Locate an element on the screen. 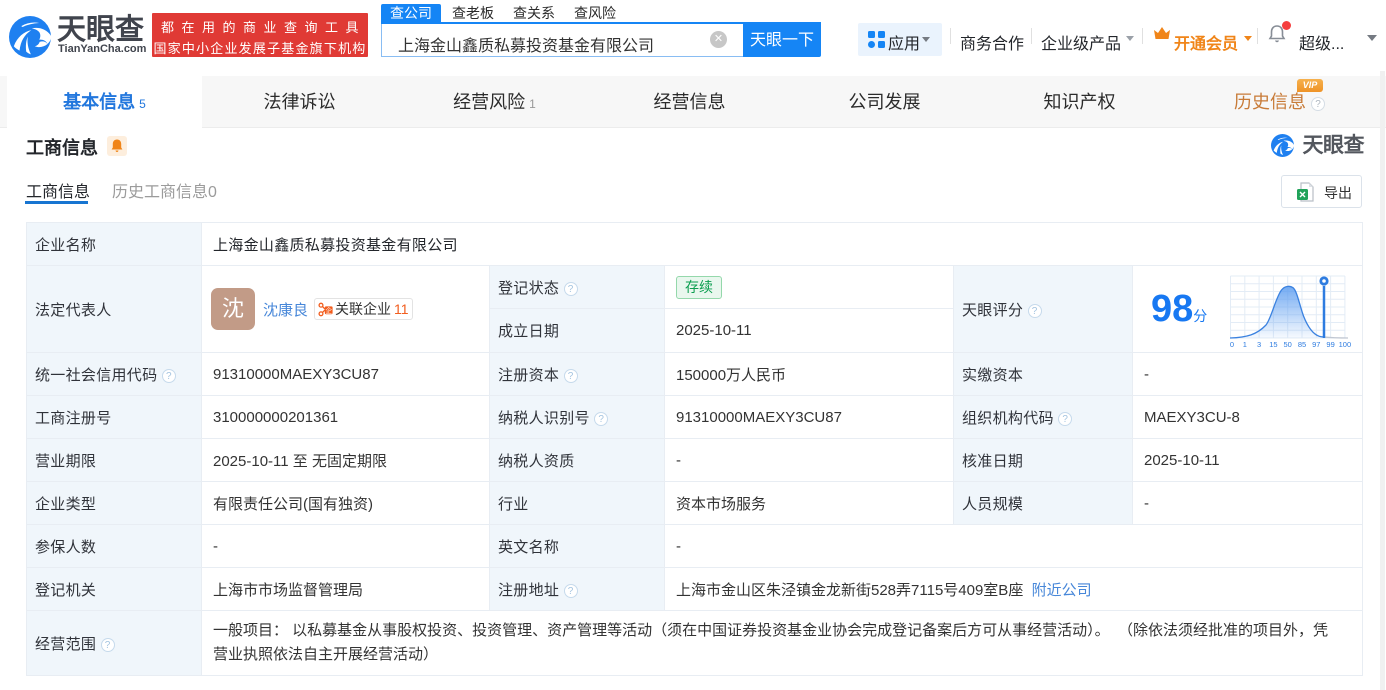 The height and width of the screenshot is (690, 1386). svg-text: 企 is located at coordinates (328, 310).